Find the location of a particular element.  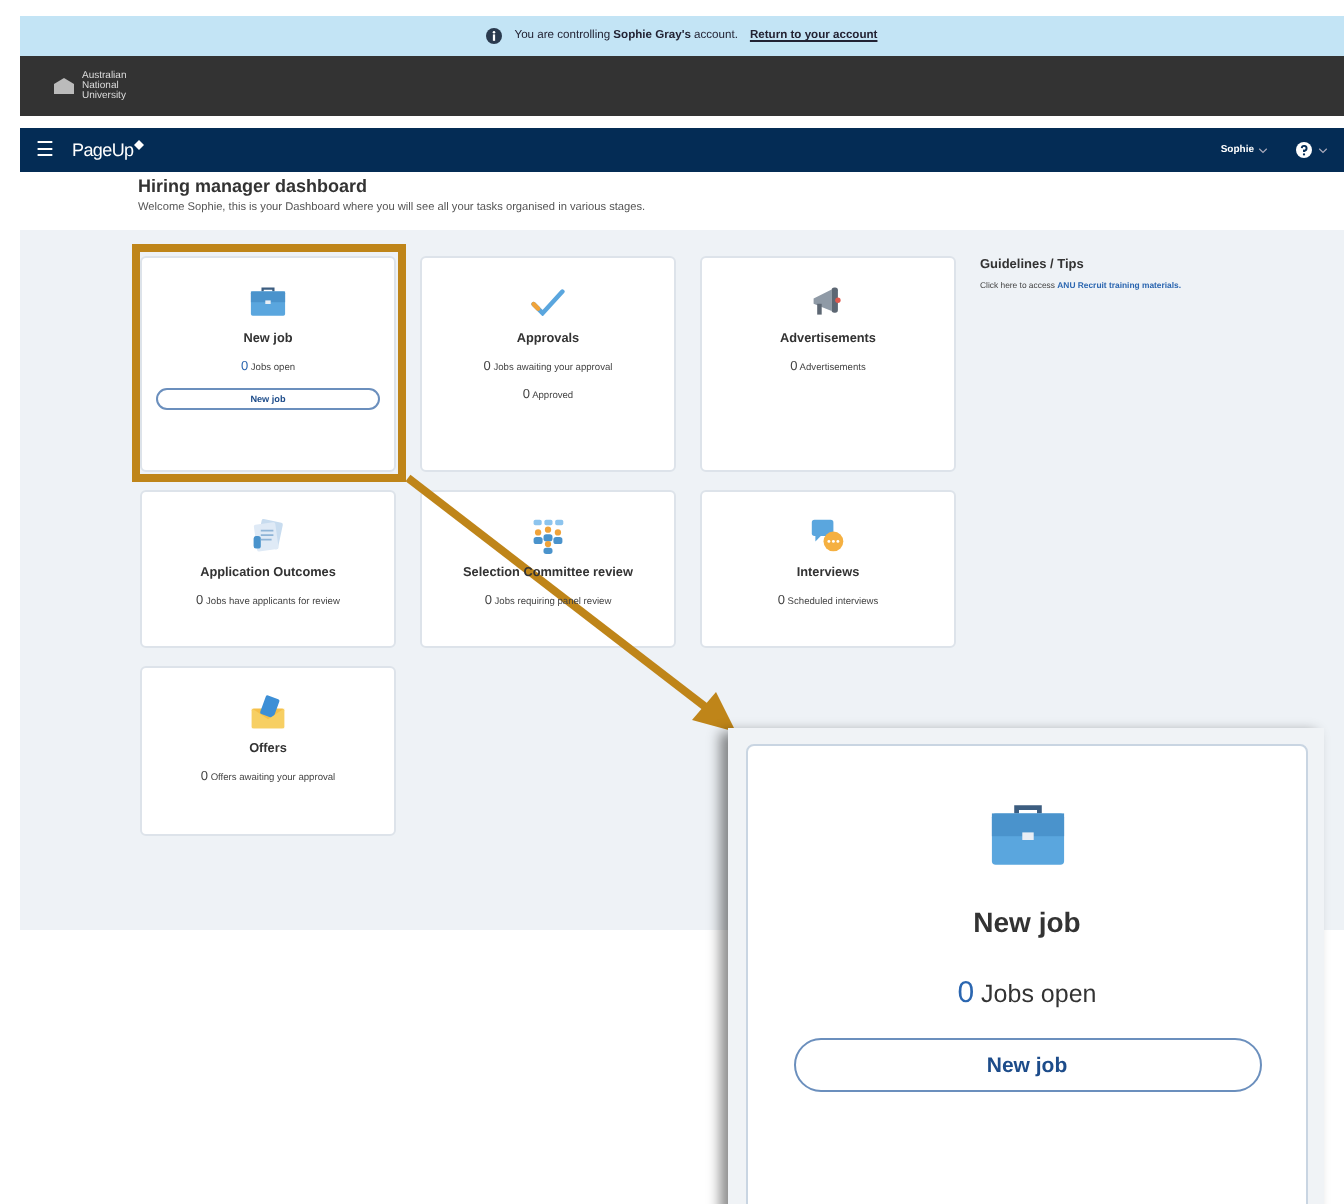

new-job-button: New job is located at coordinates (1027, 1065).